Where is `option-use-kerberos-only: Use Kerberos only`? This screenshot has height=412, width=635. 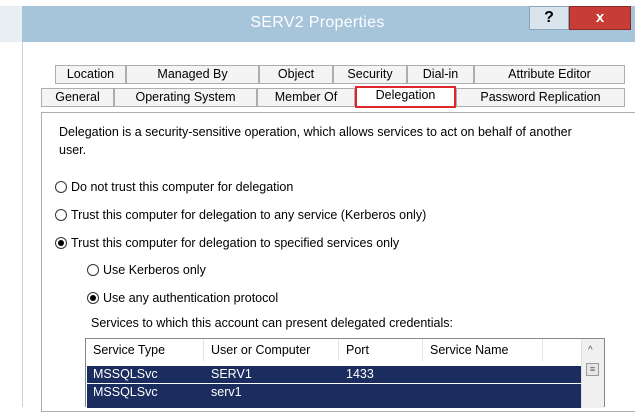 option-use-kerberos-only: Use Kerberos only is located at coordinates (146, 270).